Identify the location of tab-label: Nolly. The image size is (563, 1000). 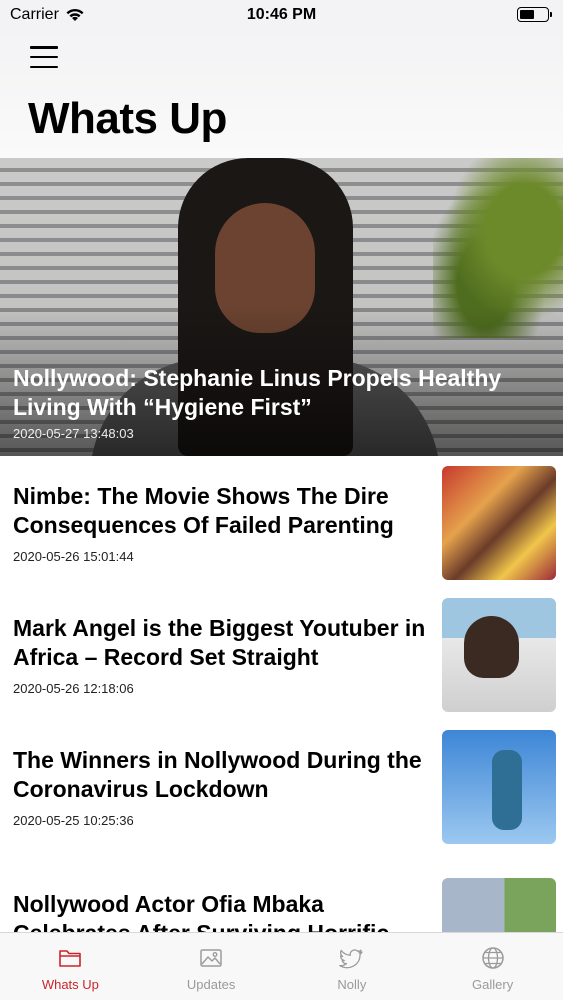
(352, 984).